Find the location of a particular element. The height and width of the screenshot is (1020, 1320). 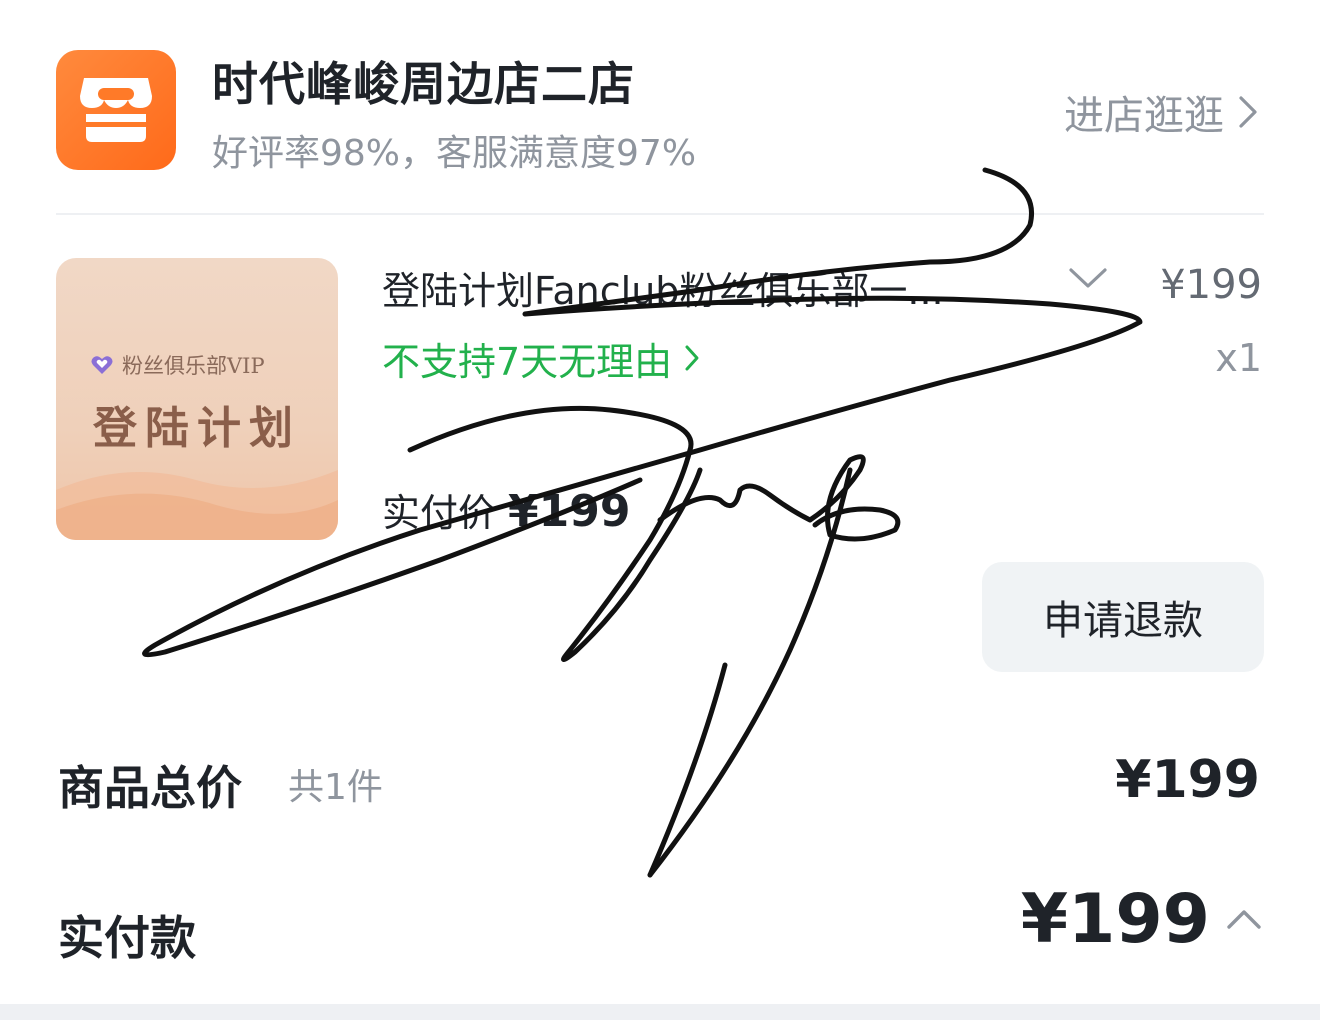

return-policy-link: 不支持7天无理由 is located at coordinates (541, 359).